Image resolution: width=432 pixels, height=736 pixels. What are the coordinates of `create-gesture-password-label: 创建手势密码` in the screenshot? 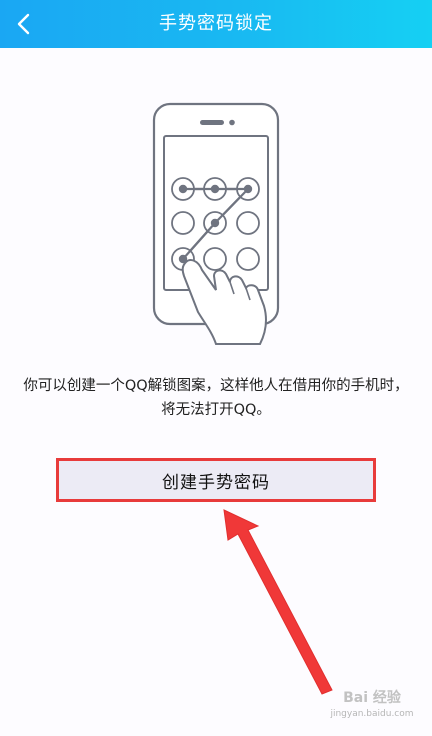 It's located at (216, 482).